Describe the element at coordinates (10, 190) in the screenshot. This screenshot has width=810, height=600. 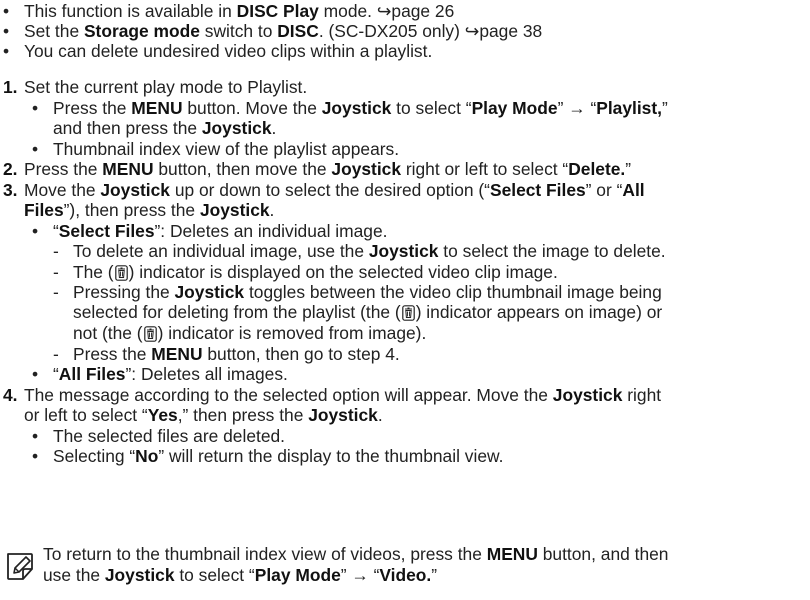
I see `step-number: 3.` at that location.